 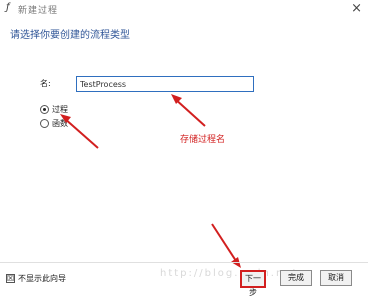 I want to click on window-title: 新建过程, so click(x=38, y=11).